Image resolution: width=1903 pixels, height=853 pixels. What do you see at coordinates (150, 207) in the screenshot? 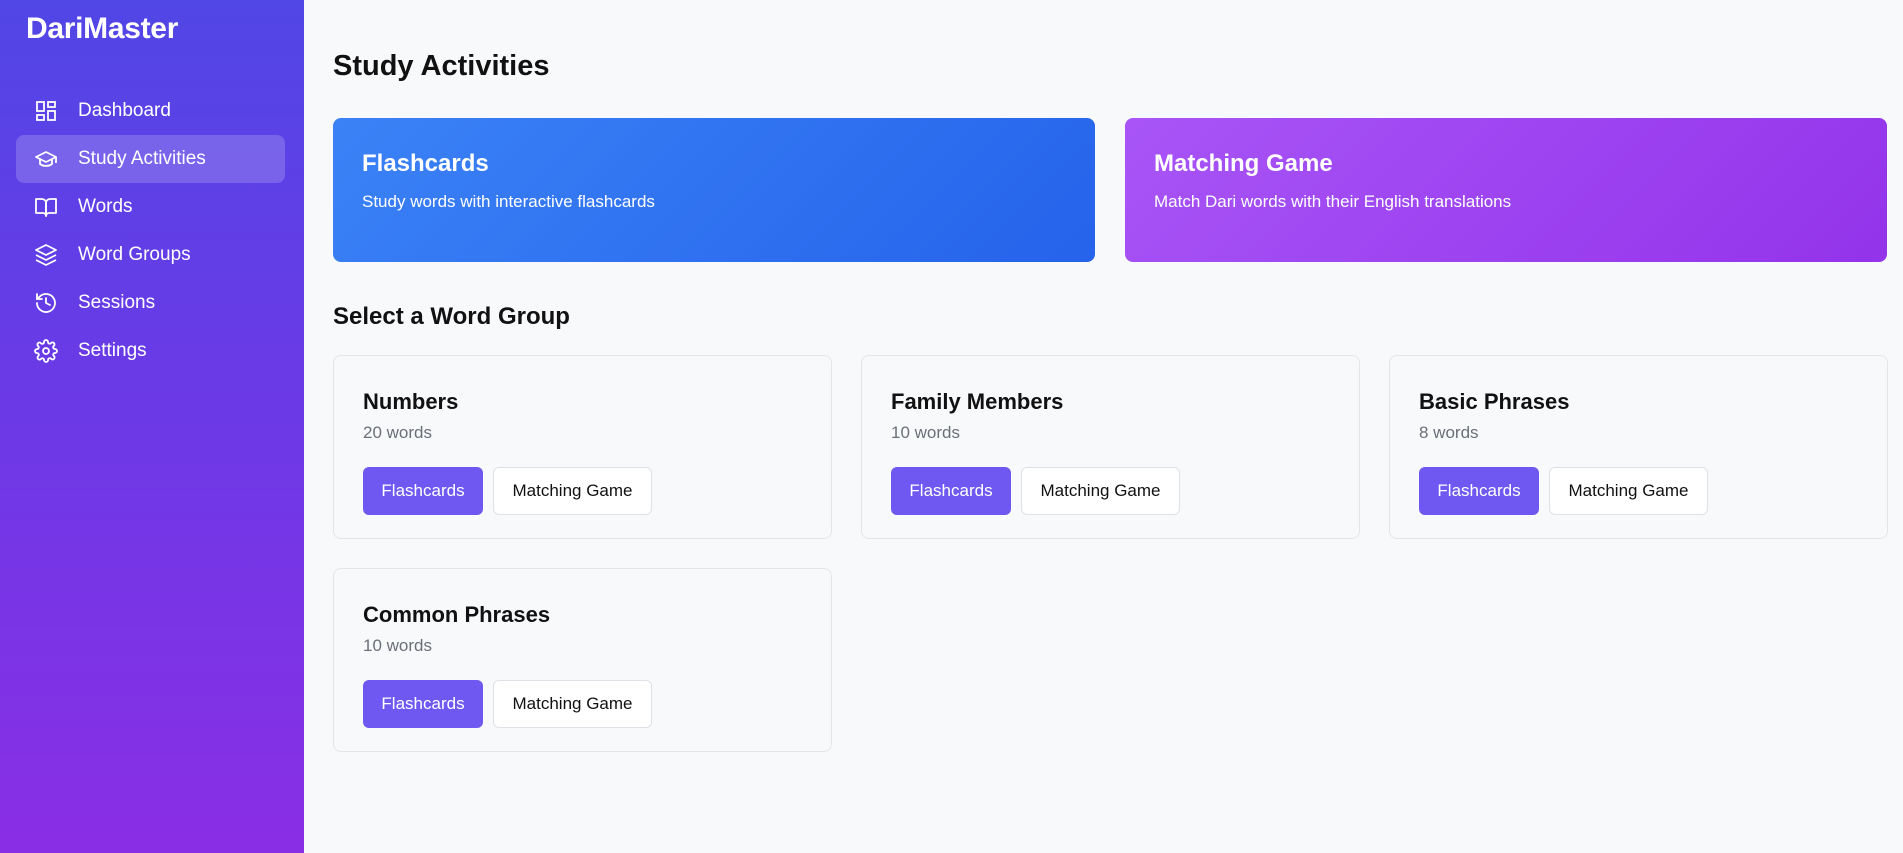
I see `sidebar-item-words: Words` at bounding box center [150, 207].